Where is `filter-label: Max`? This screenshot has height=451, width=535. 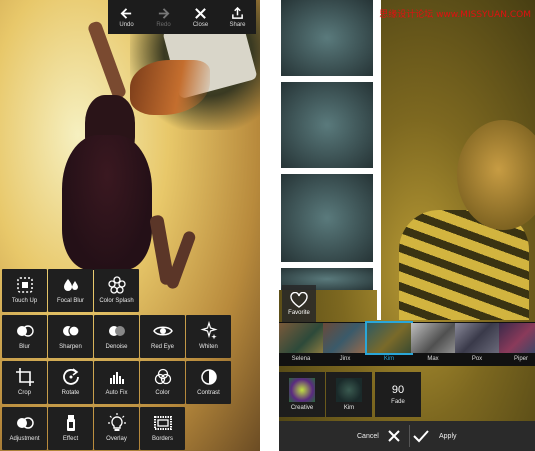 filter-label: Max is located at coordinates (433, 359).